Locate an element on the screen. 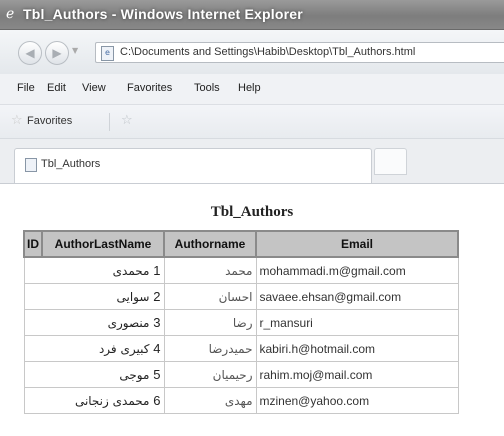 The image size is (504, 436). author-id-cell: 2 is located at coordinates (157, 296).